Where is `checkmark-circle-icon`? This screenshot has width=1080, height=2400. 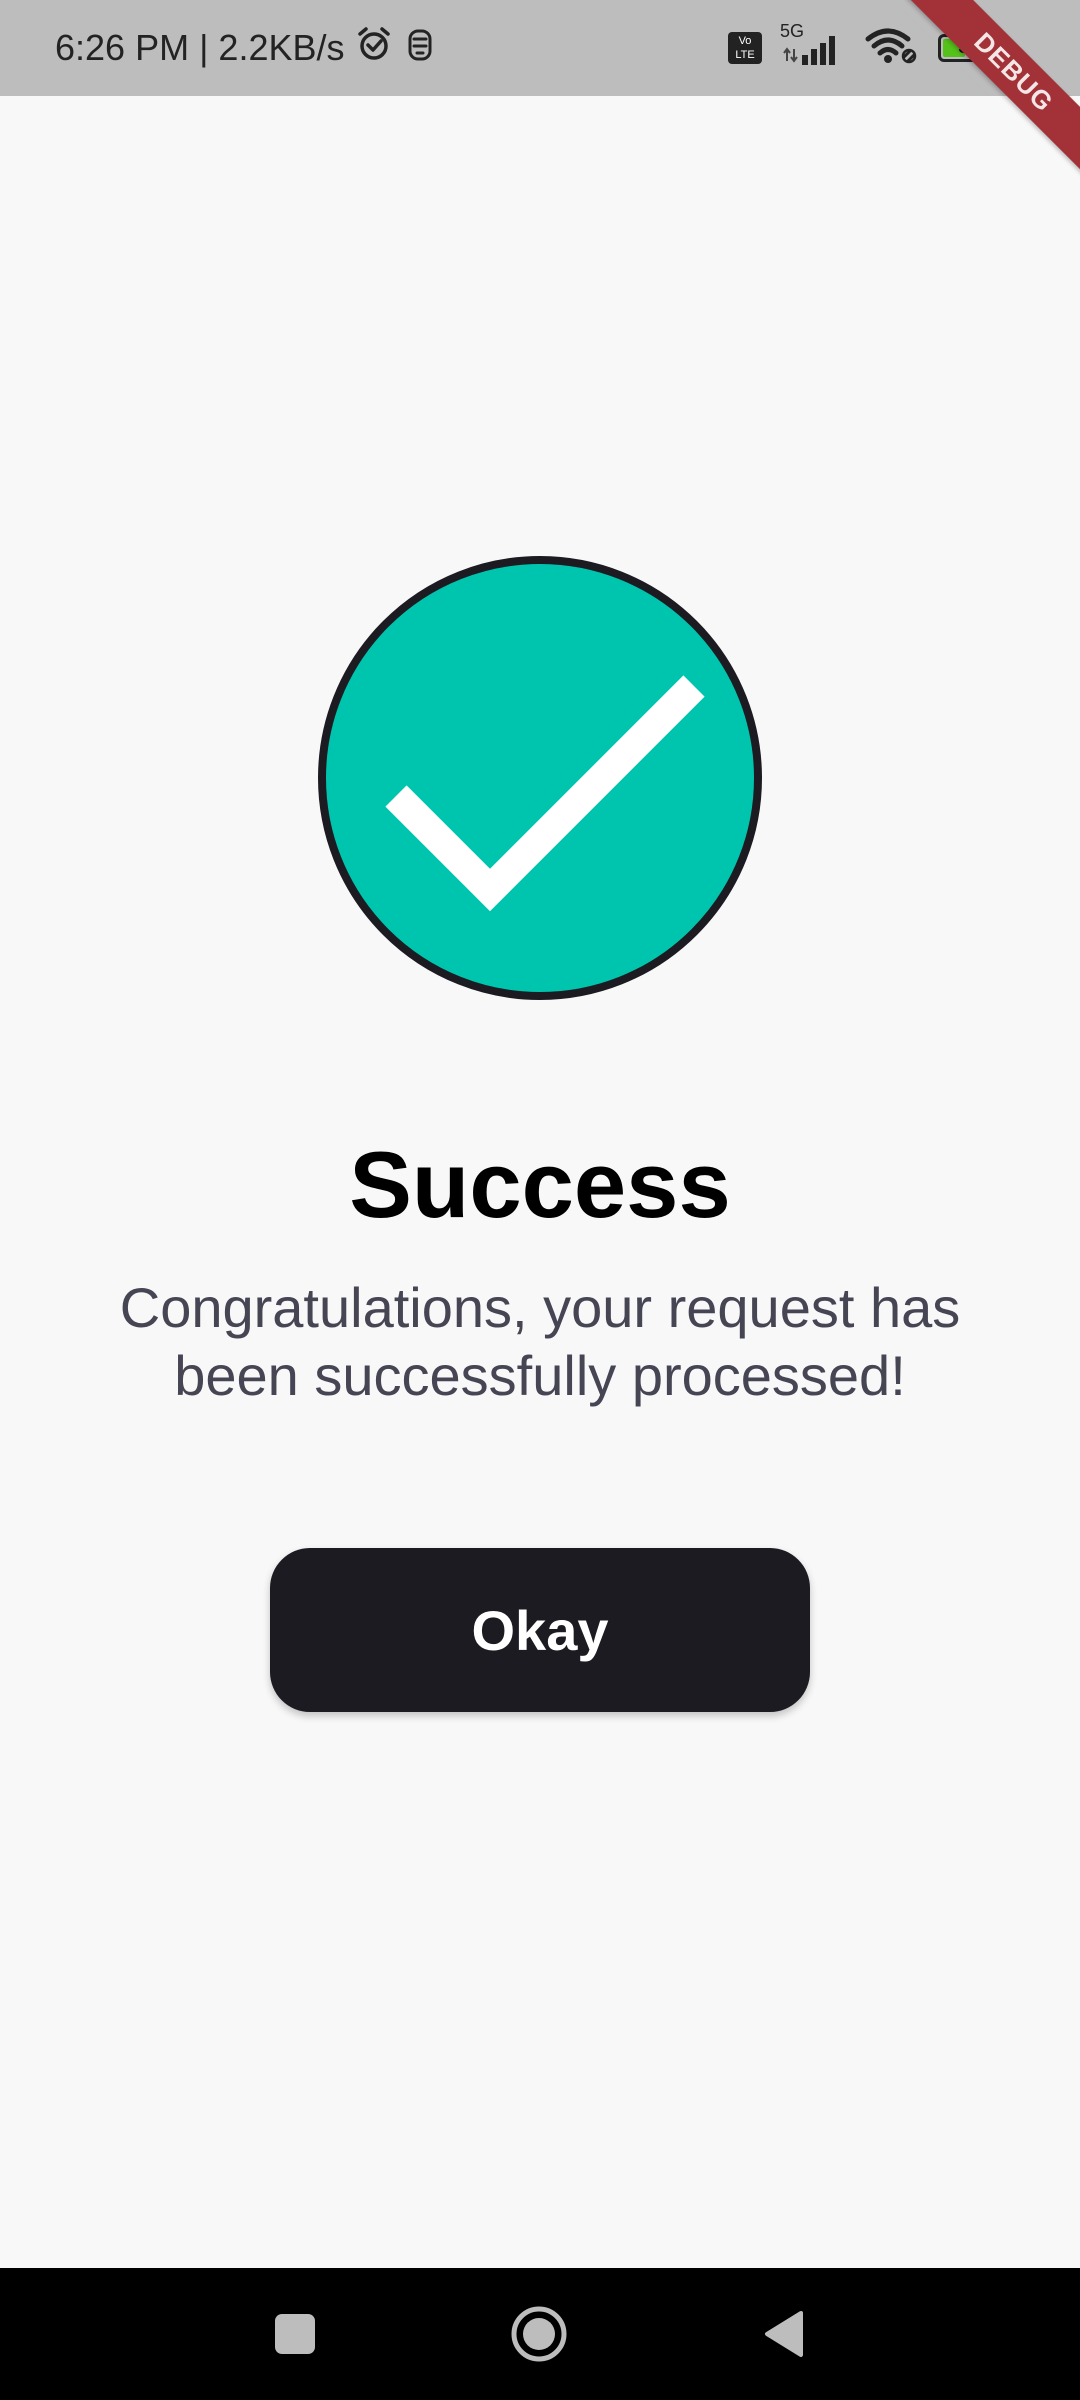
checkmark-circle-icon is located at coordinates (540, 778).